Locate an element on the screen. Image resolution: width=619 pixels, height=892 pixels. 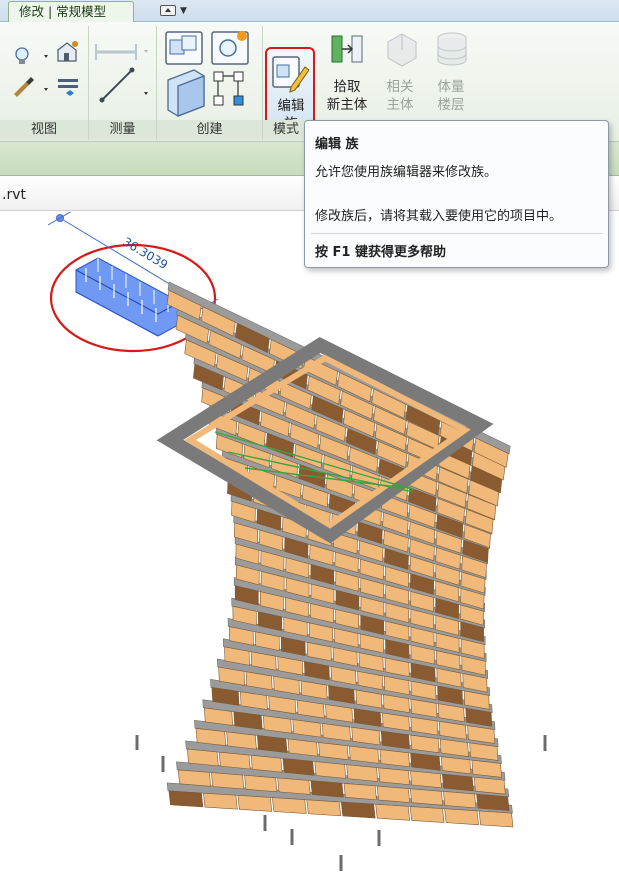
paintbrush-icon is located at coordinates (31, 87).